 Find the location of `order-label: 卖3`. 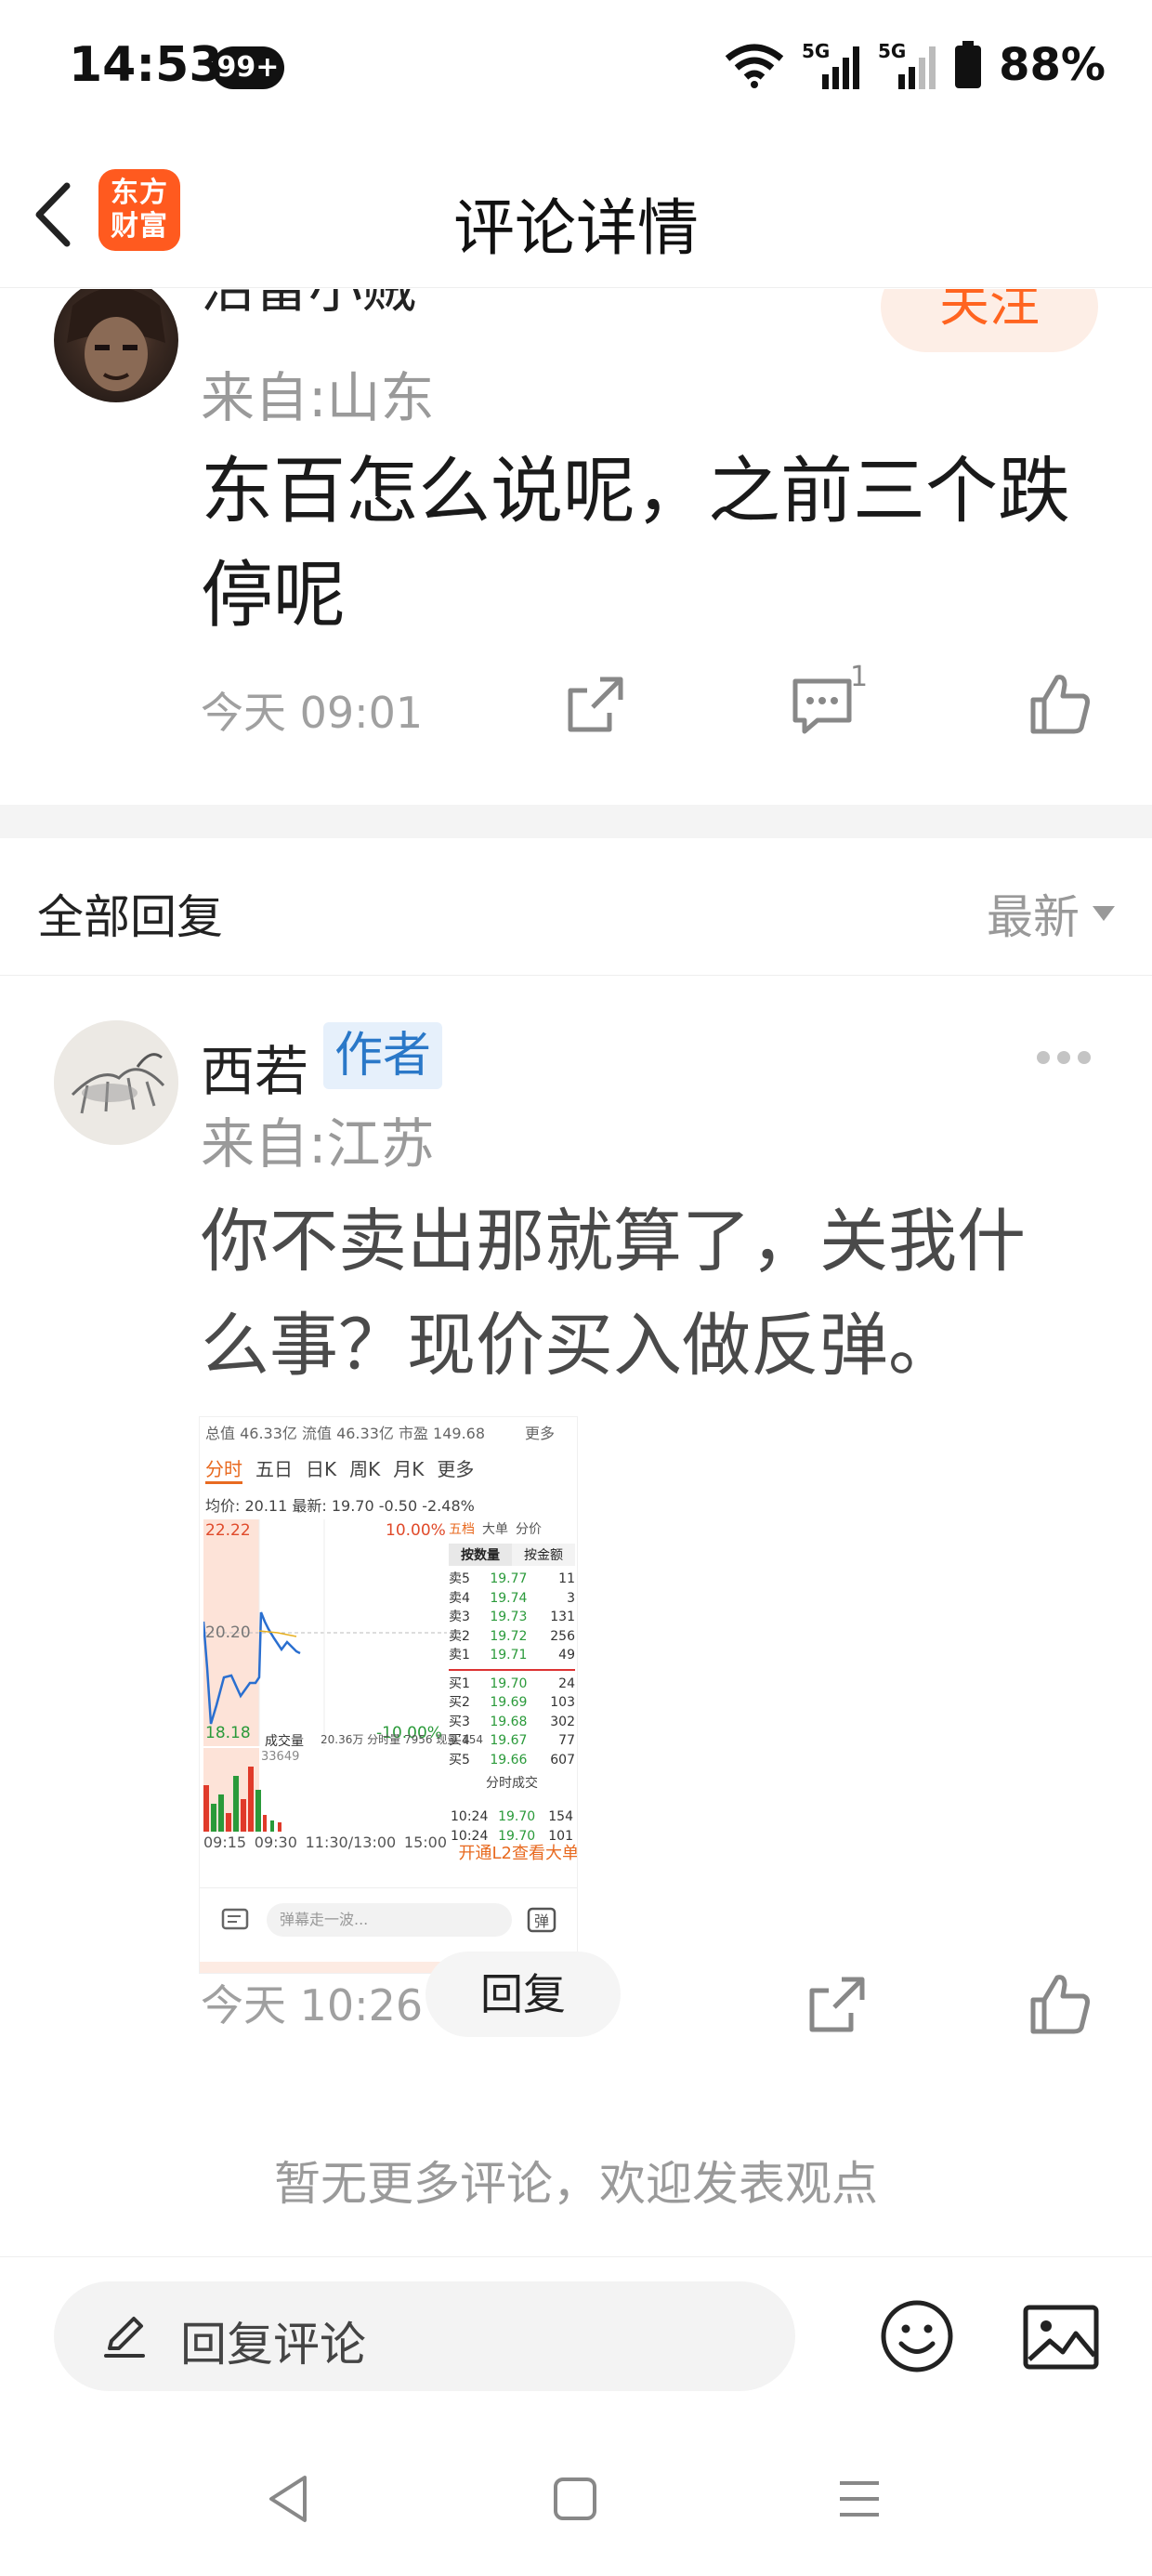

order-label: 卖3 is located at coordinates (459, 1617).